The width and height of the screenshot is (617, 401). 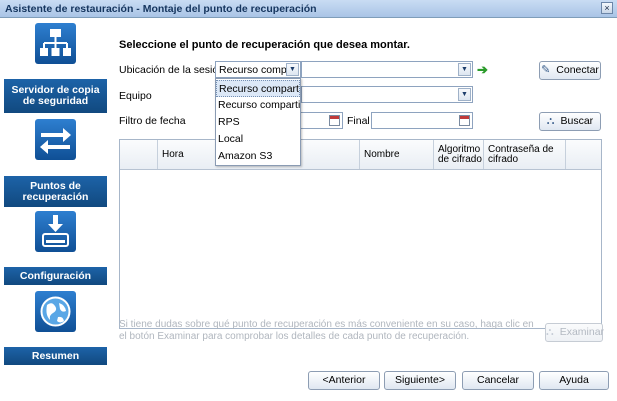 I want to click on pencil-icon: ✎, so click(x=546, y=70).